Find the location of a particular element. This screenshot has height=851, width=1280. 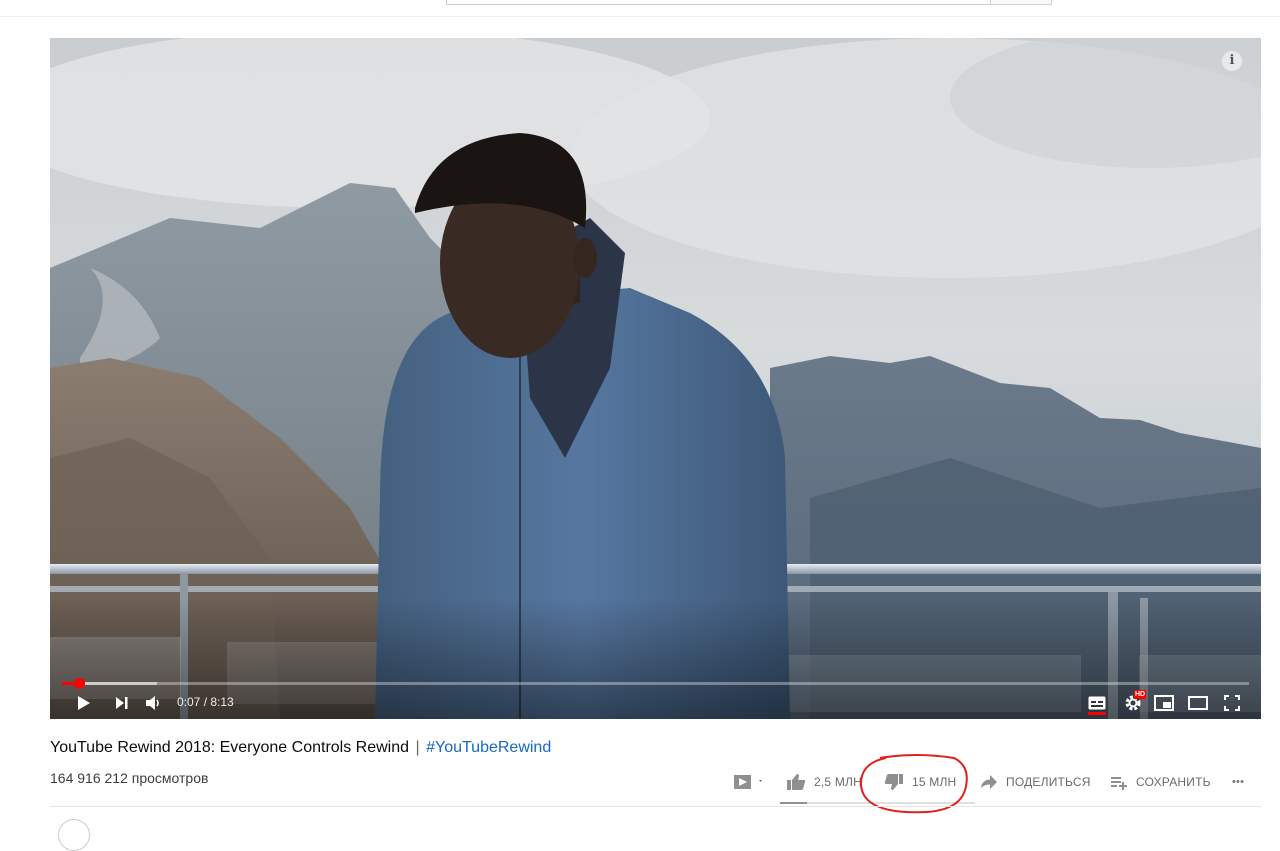

divider is located at coordinates (655, 806).